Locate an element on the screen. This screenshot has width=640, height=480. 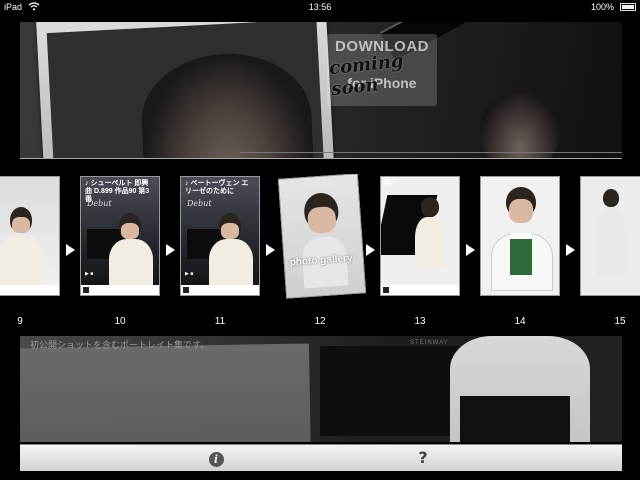
portrait-pants is located at coordinates (515, 419).